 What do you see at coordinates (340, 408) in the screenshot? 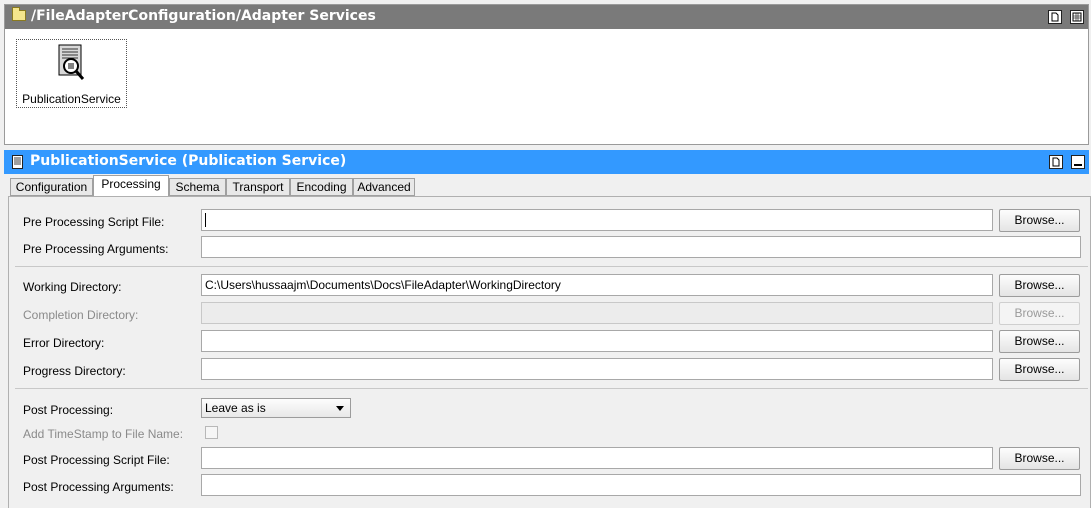
I see `chevron-down-icon` at bounding box center [340, 408].